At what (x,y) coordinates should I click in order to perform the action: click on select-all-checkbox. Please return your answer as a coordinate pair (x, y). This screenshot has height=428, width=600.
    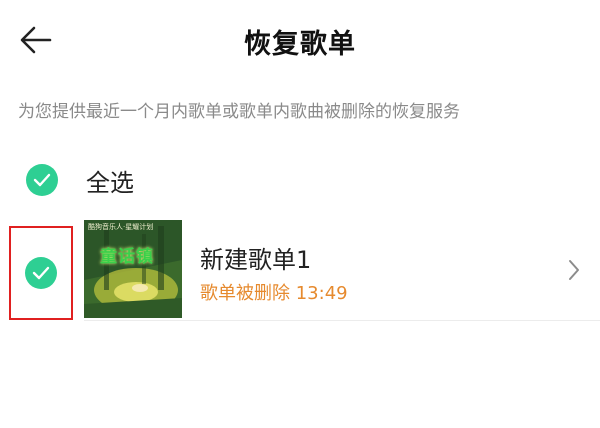
    Looking at the image, I should click on (42, 180).